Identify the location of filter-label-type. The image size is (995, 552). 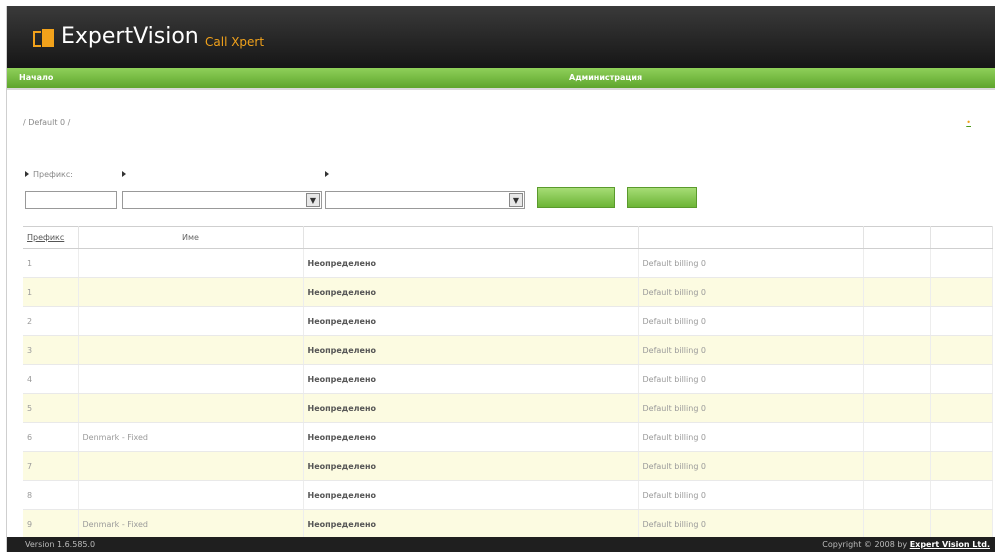
(126, 174).